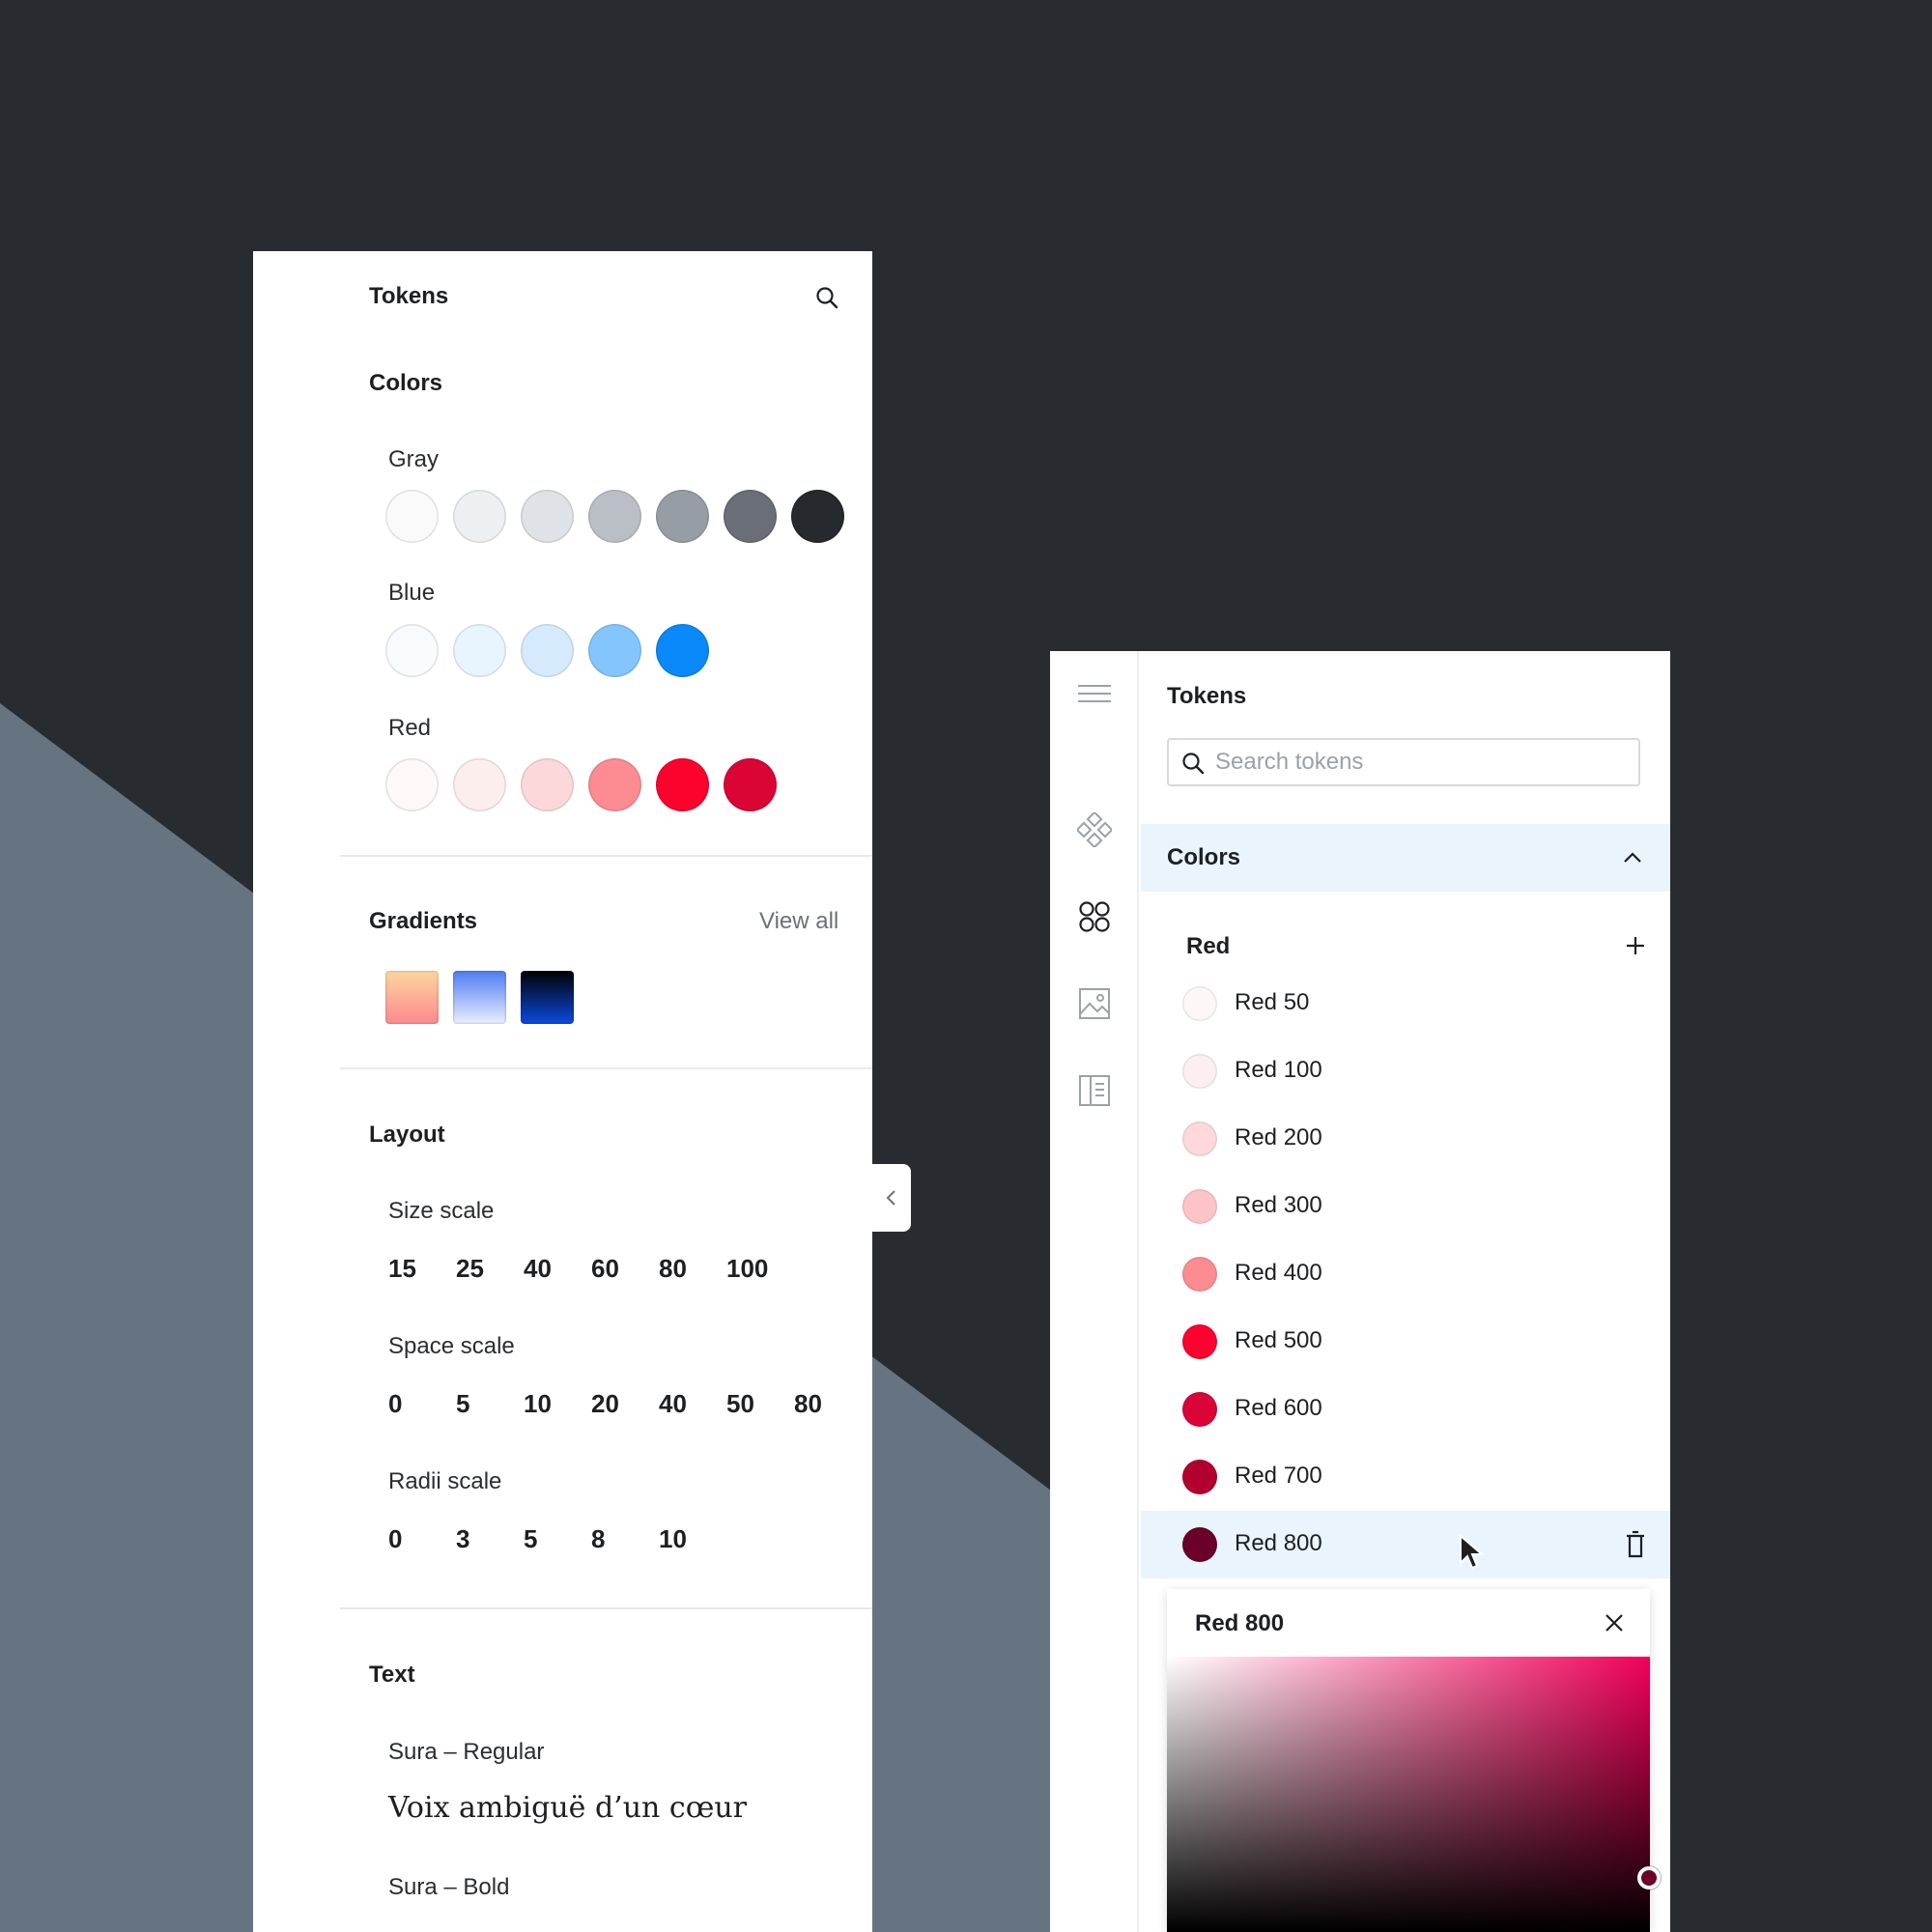  What do you see at coordinates (1405, 1342) in the screenshot?
I see `token-item-red-500: Red 500` at bounding box center [1405, 1342].